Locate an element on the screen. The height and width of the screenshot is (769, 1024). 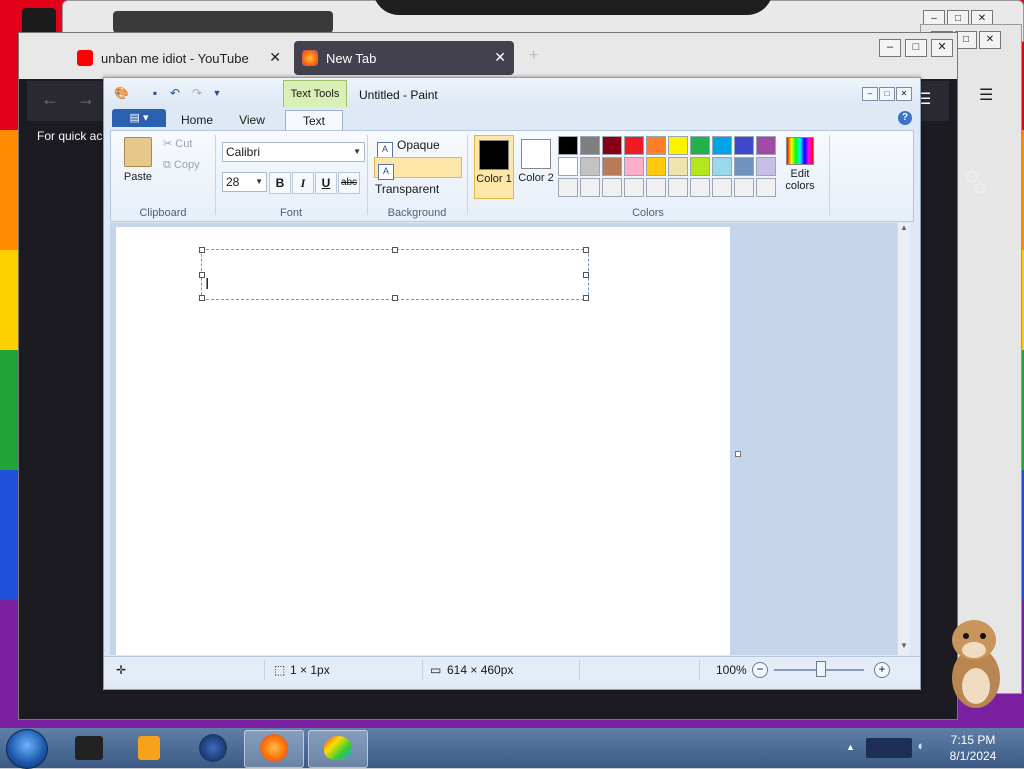
settings-gear-icon: ⚙ is located at coordinates (972, 177).